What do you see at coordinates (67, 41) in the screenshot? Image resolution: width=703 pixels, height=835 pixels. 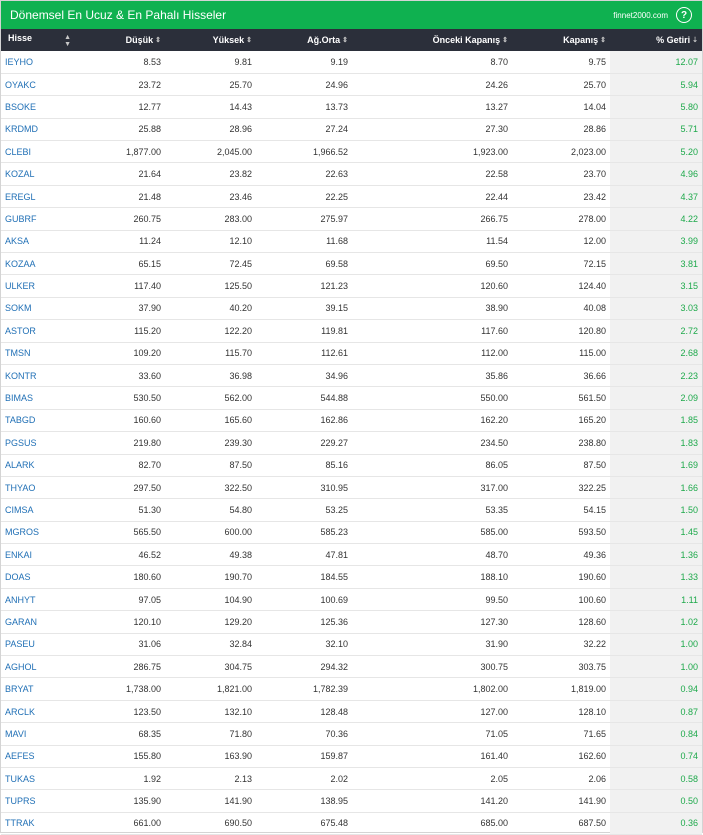 I see `sort-icon: ▲ ▼` at bounding box center [67, 41].